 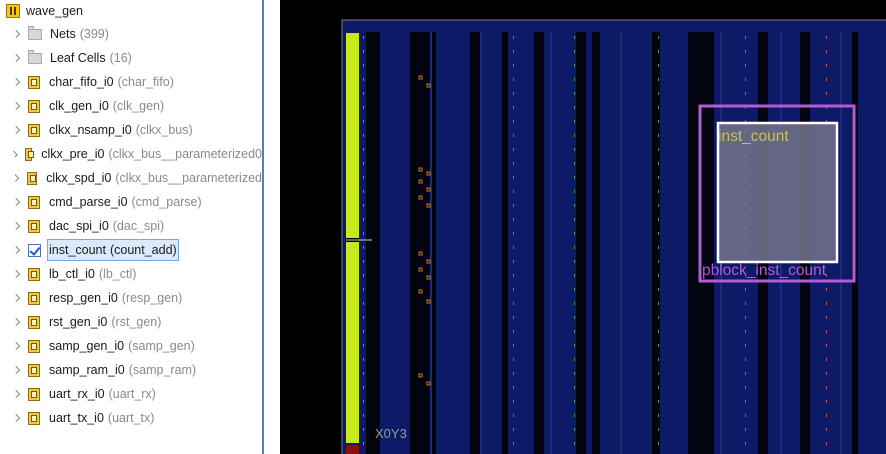 I want to click on tree-row-label: inst_count (count_add), so click(x=113, y=250).